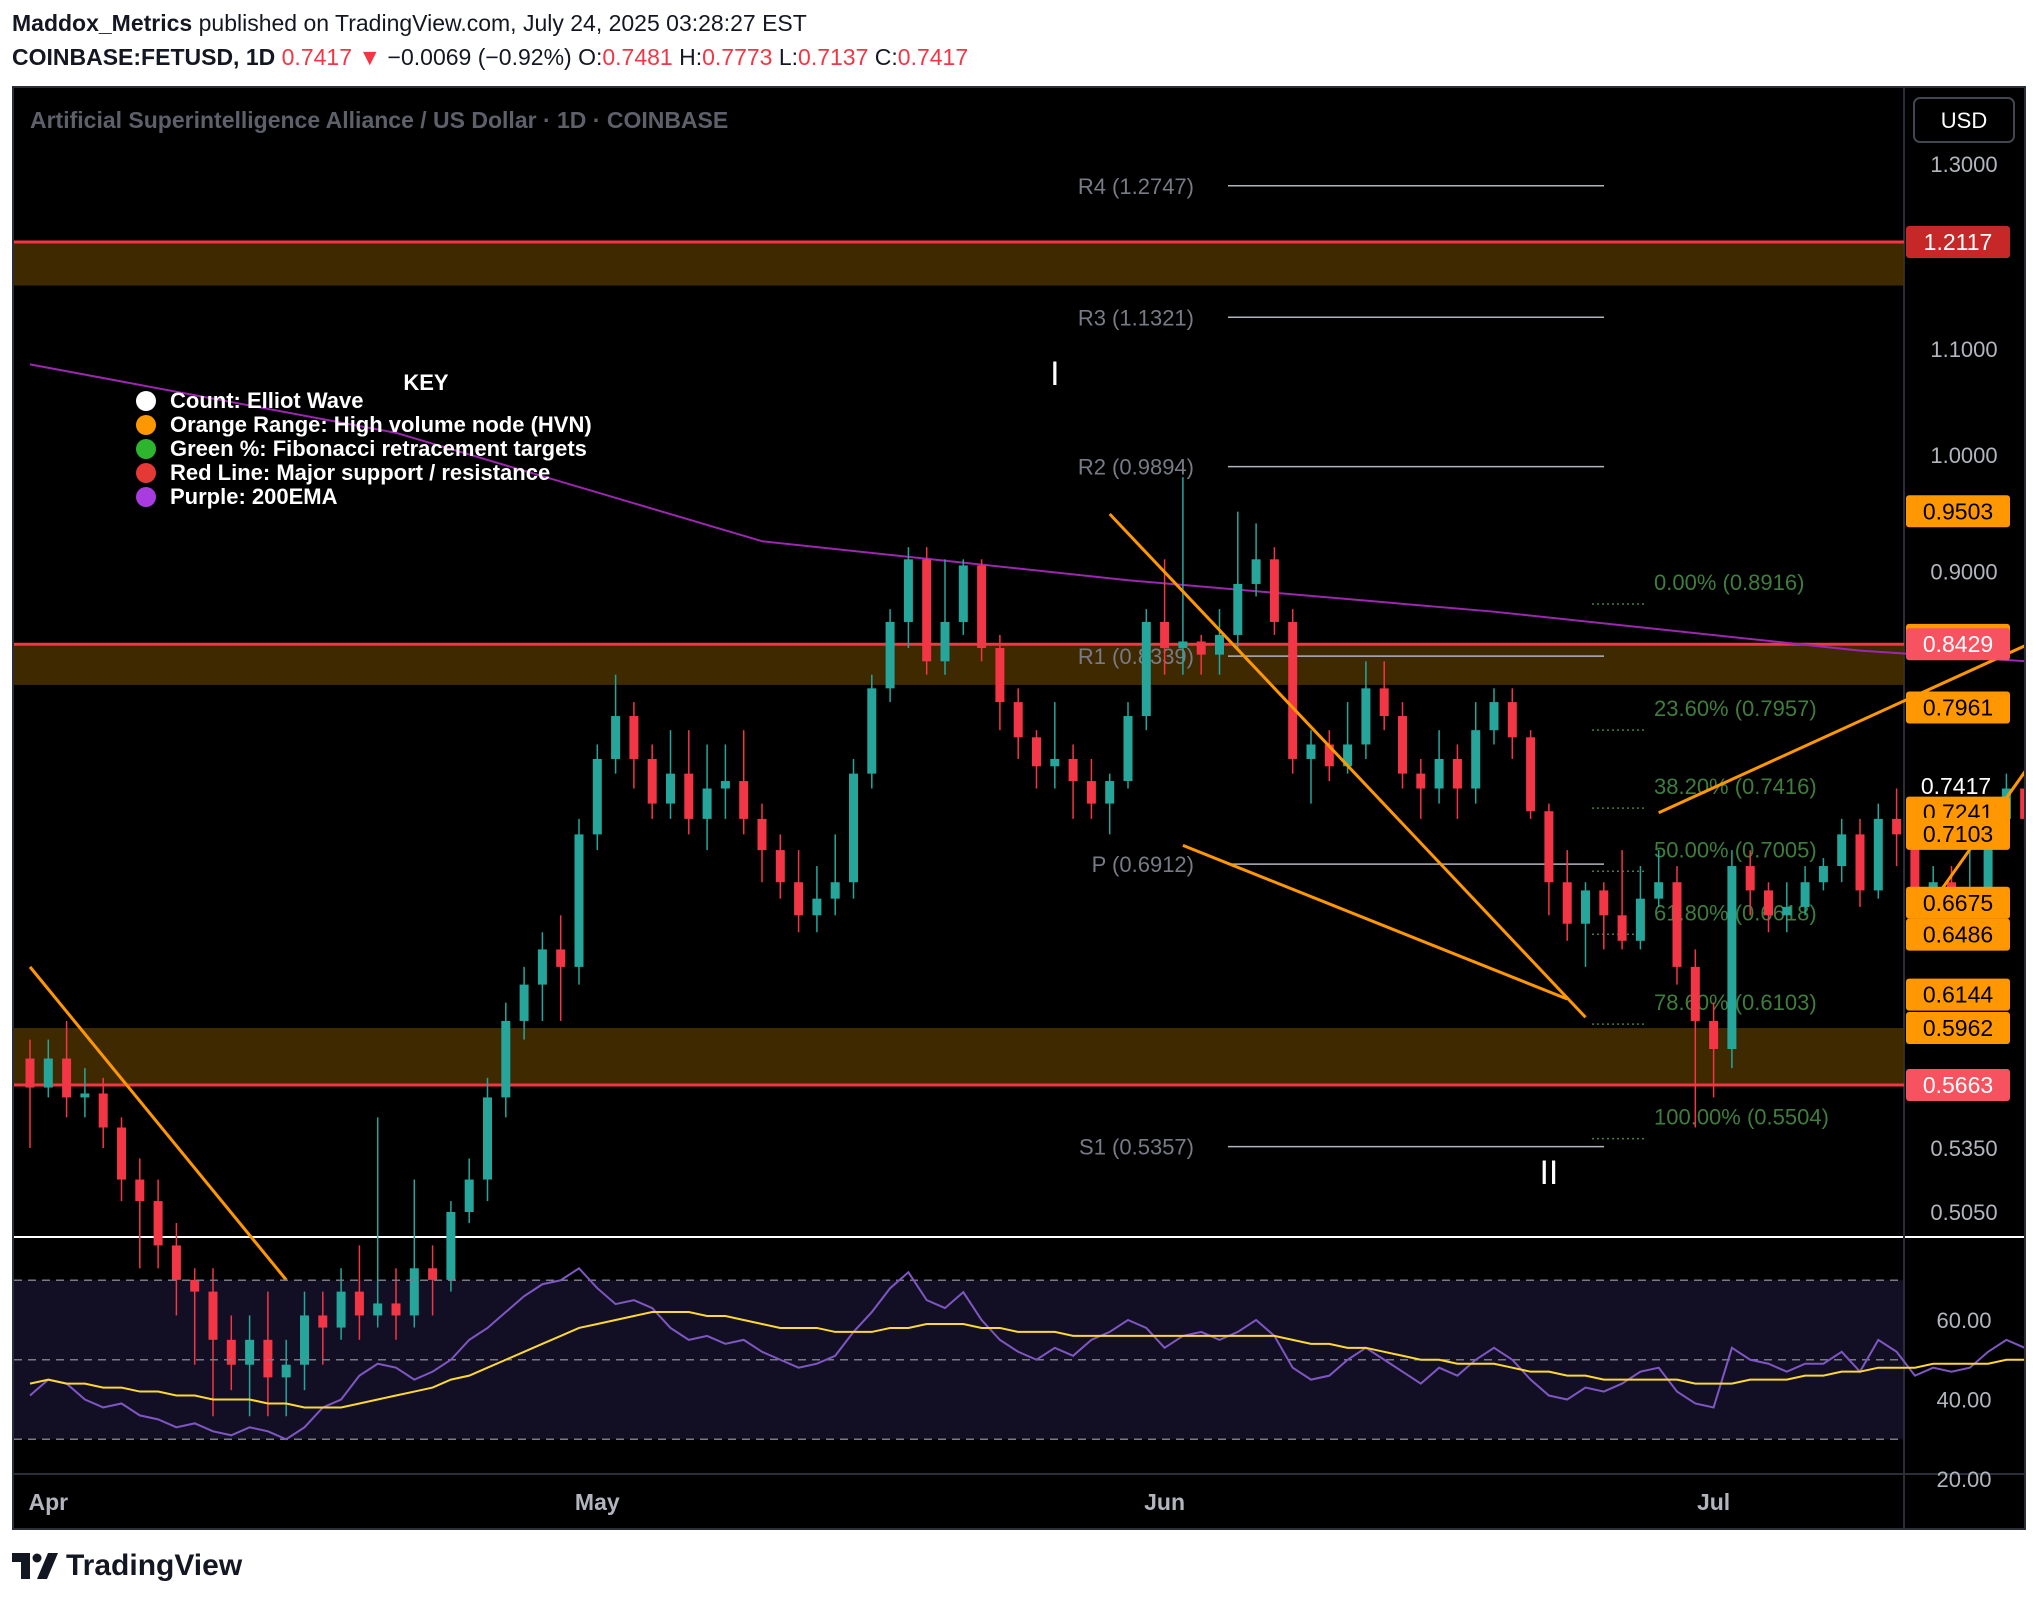 The height and width of the screenshot is (1602, 2038). What do you see at coordinates (1963, 349) in the screenshot?
I see `y-tick-label: 1.1000` at bounding box center [1963, 349].